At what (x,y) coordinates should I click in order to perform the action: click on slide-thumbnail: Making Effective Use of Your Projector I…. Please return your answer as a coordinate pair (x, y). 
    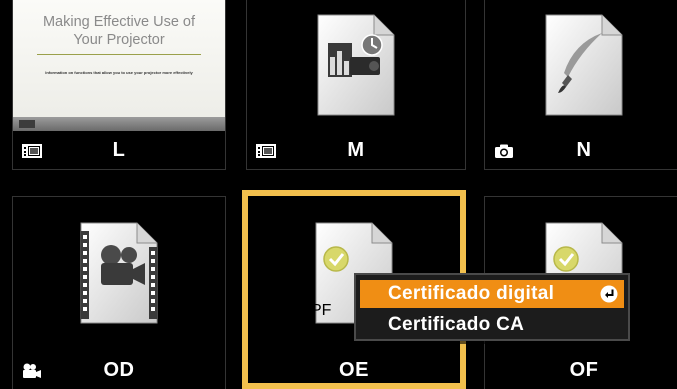
    Looking at the image, I should click on (119, 65).